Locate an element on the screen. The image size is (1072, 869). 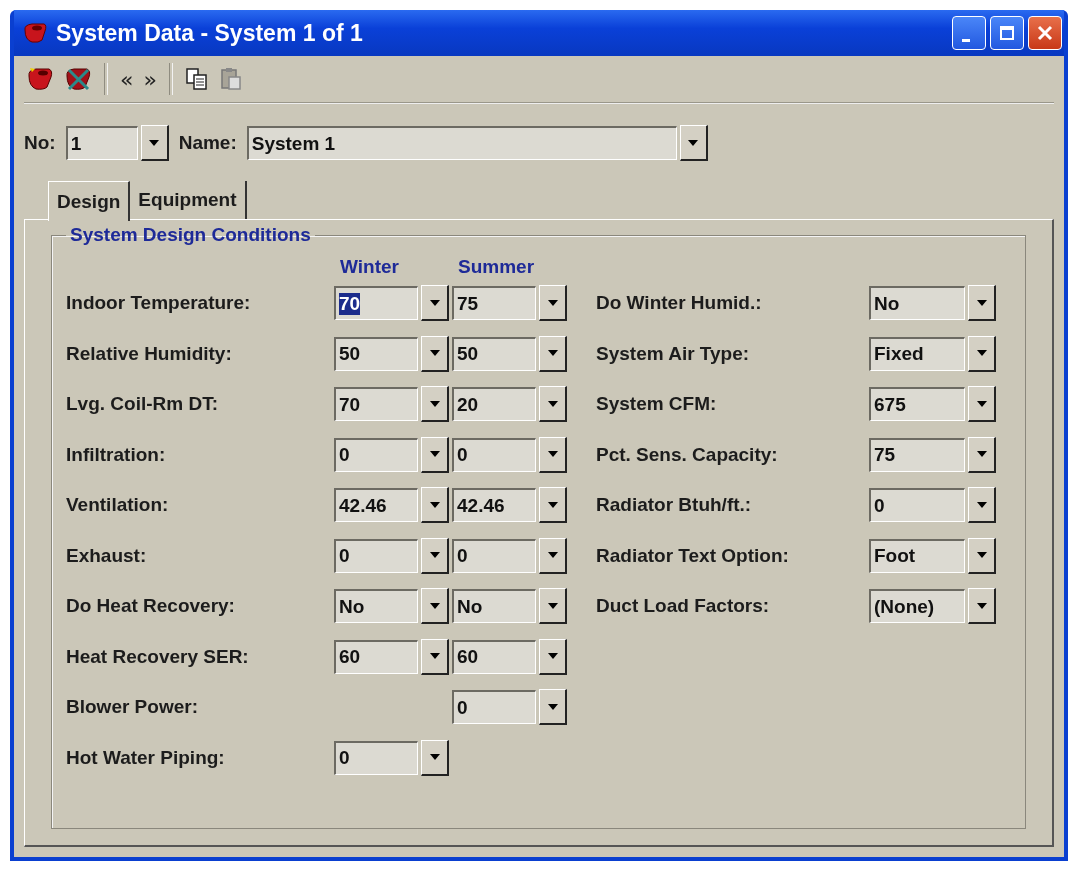
close-button is located at coordinates (1045, 33).